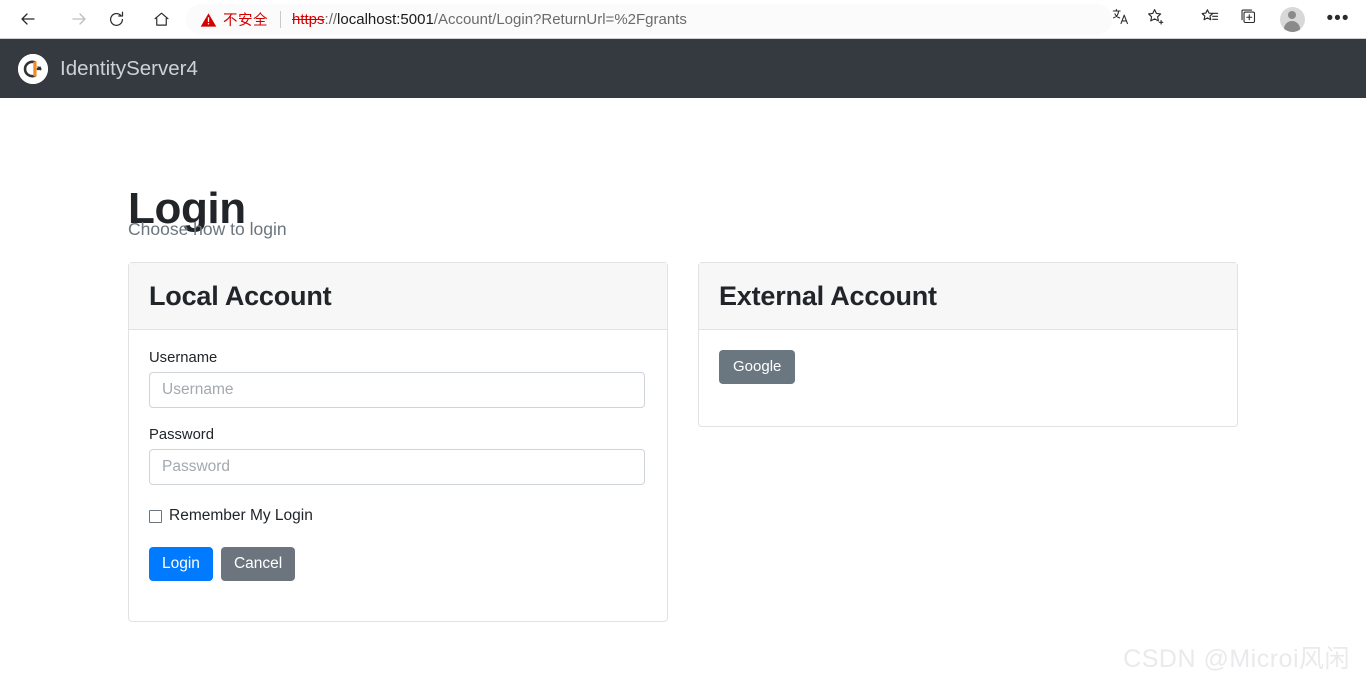 Image resolution: width=1366 pixels, height=689 pixels. What do you see at coordinates (828, 295) in the screenshot?
I see `external-account-title: External Account` at bounding box center [828, 295].